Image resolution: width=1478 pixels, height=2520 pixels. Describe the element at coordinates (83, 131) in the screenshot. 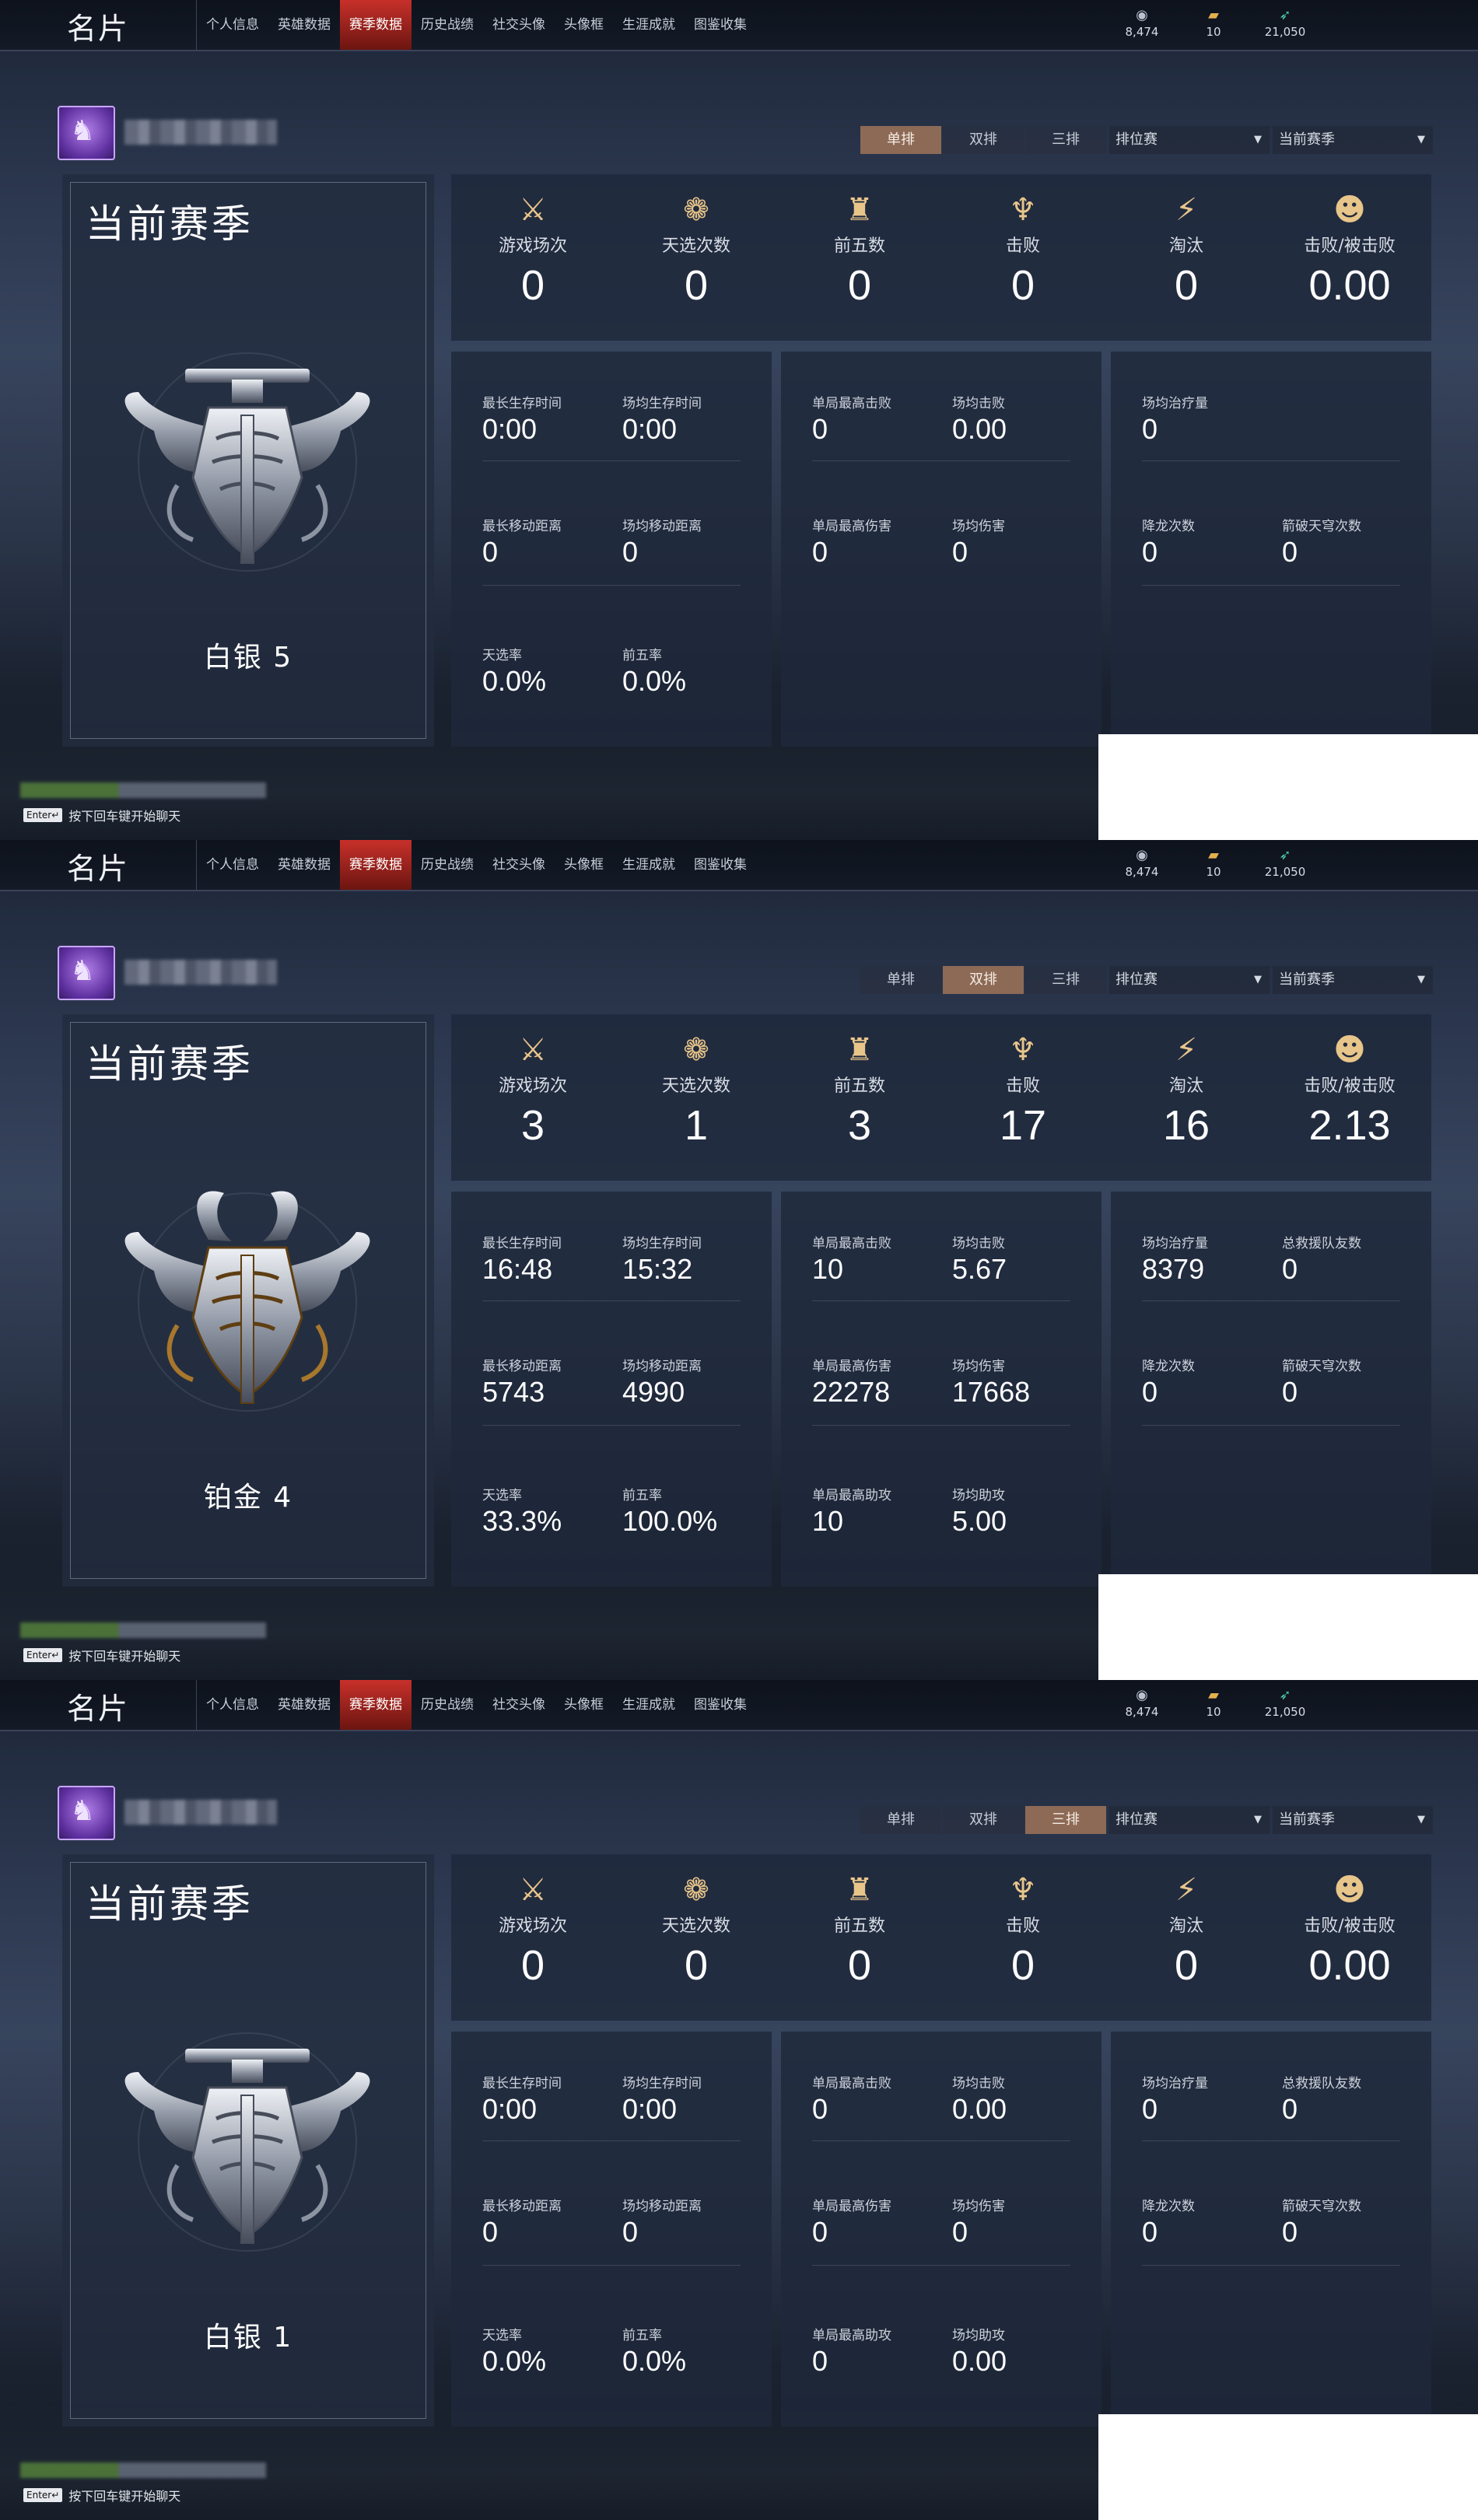

I see `avatar-emblem-icon: ♞` at that location.